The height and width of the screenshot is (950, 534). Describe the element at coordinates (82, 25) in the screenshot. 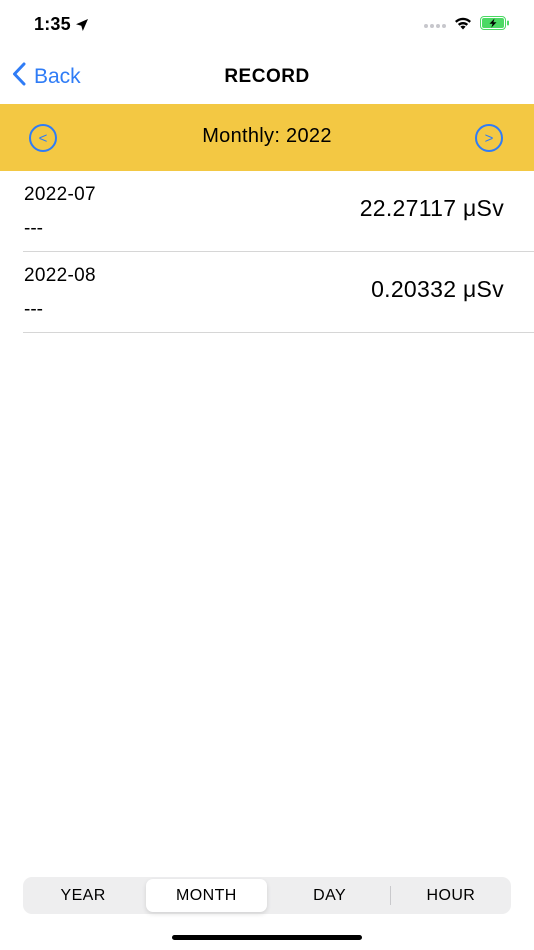

I see `location-arrow-icon` at that location.